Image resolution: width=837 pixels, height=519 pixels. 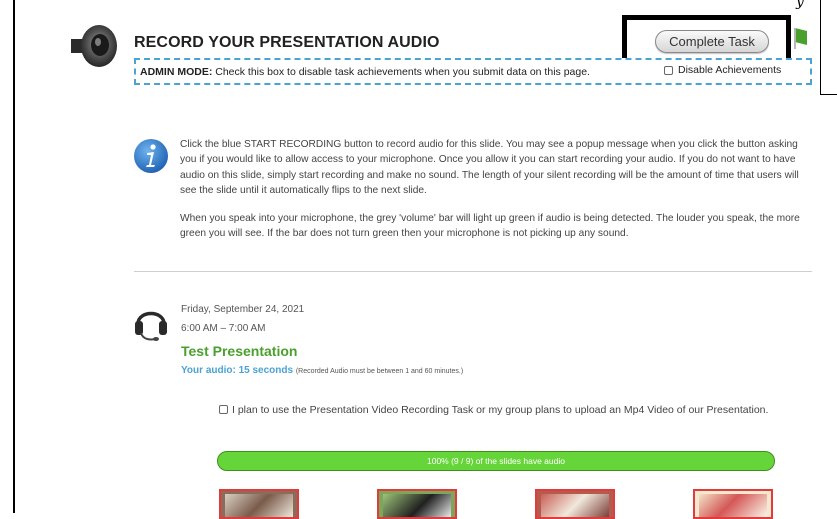 What do you see at coordinates (287, 42) in the screenshot?
I see `page-title: RECORD YOUR PRESENTATION AUDIO` at bounding box center [287, 42].